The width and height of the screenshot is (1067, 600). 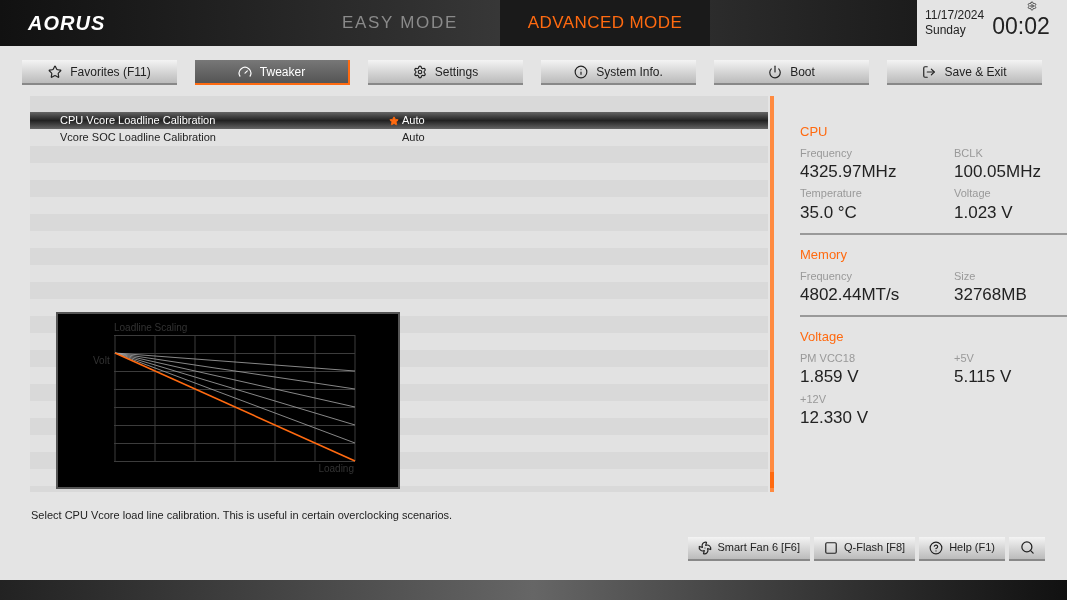 What do you see at coordinates (936, 547) in the screenshot?
I see `help-icon` at bounding box center [936, 547].